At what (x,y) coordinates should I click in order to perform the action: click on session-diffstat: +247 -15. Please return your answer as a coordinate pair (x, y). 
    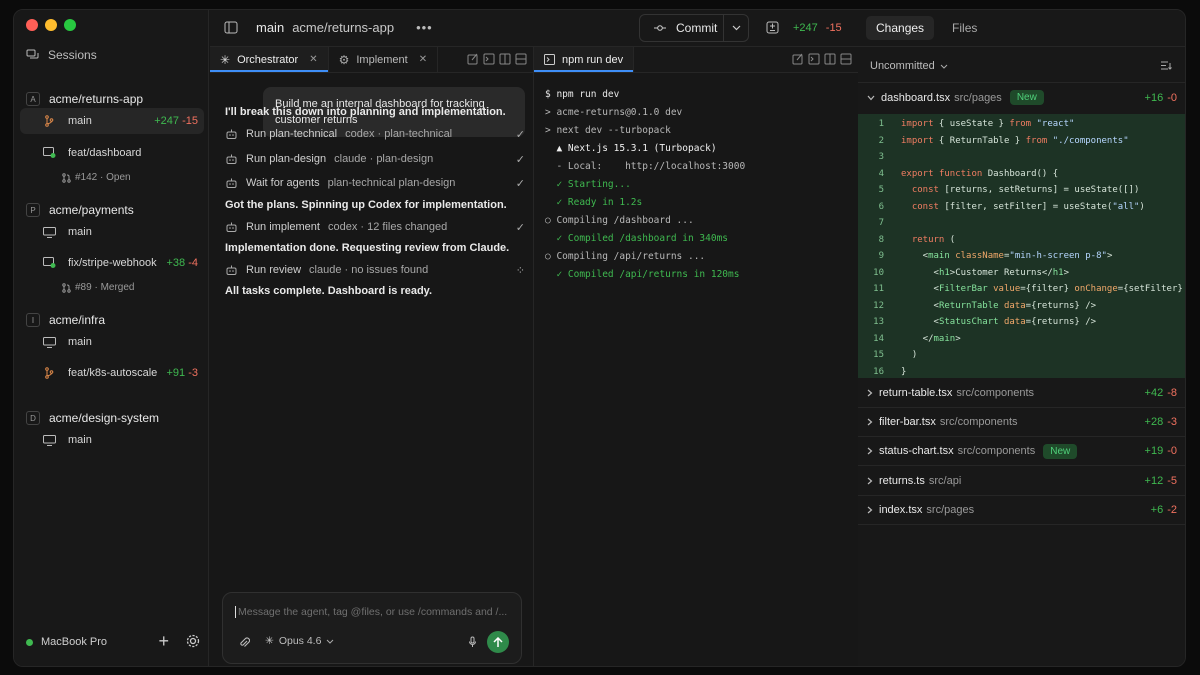
    Looking at the image, I should click on (176, 121).